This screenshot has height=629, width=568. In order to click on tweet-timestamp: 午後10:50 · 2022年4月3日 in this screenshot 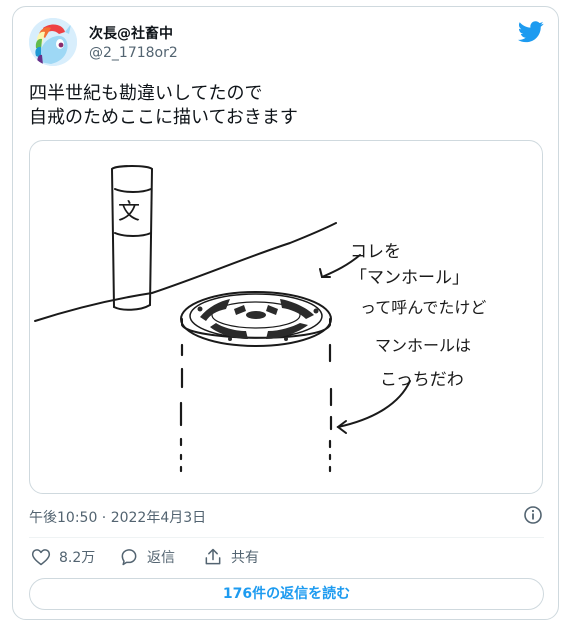, I will do `click(117, 517)`.